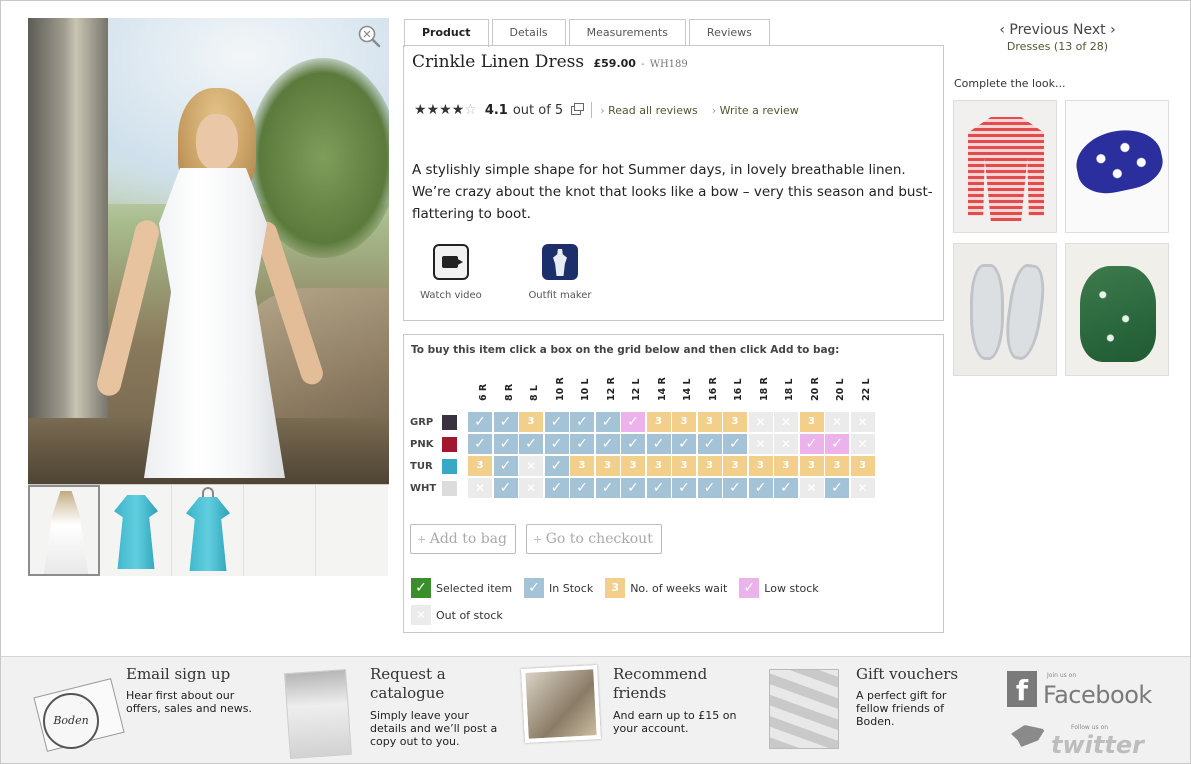  What do you see at coordinates (561, 704) in the screenshot?
I see `recommend-friends-image` at bounding box center [561, 704].